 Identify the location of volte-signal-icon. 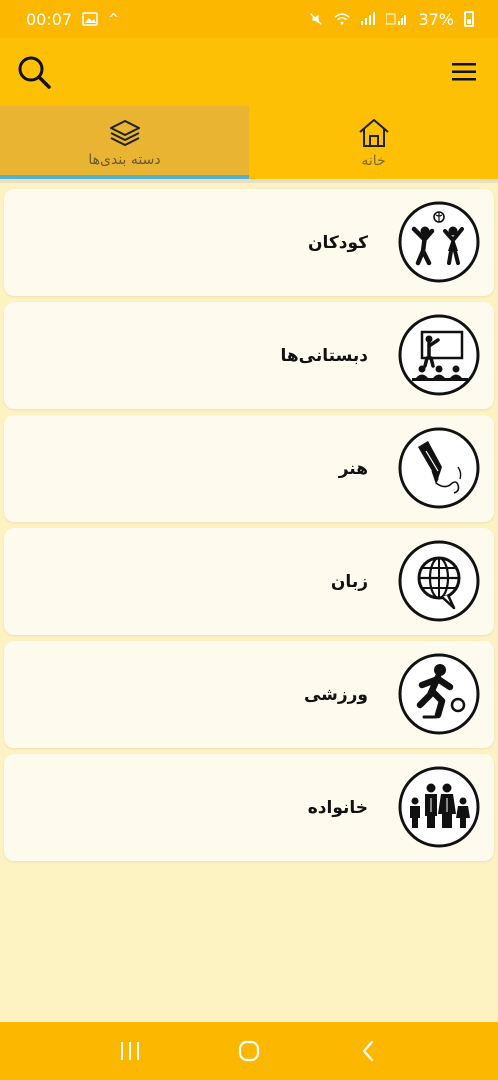
(396, 19).